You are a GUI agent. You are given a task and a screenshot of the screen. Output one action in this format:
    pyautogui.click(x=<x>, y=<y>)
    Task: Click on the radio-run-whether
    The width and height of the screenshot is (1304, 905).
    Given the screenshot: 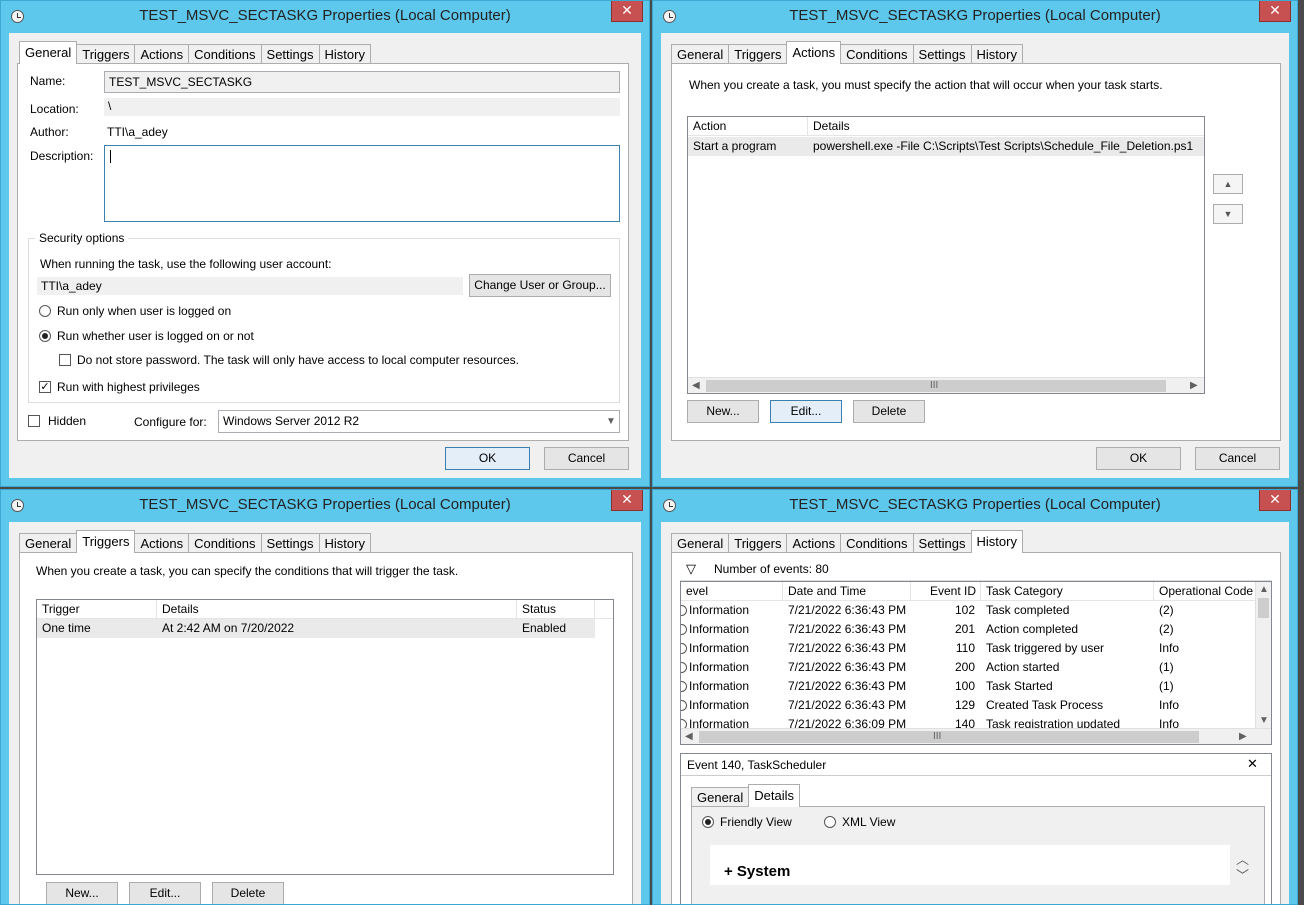 What is the action you would take?
    pyautogui.click(x=45, y=336)
    